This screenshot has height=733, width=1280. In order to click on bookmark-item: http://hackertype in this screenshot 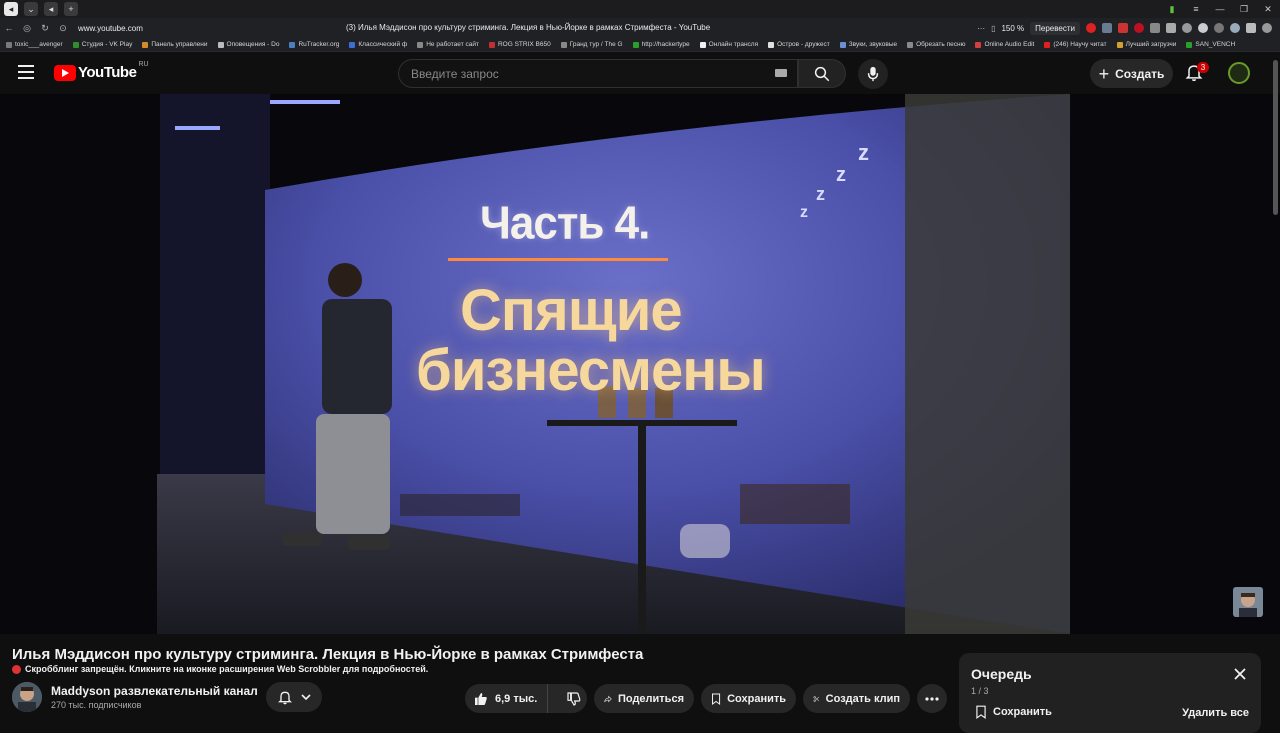, I will do `click(661, 44)`.